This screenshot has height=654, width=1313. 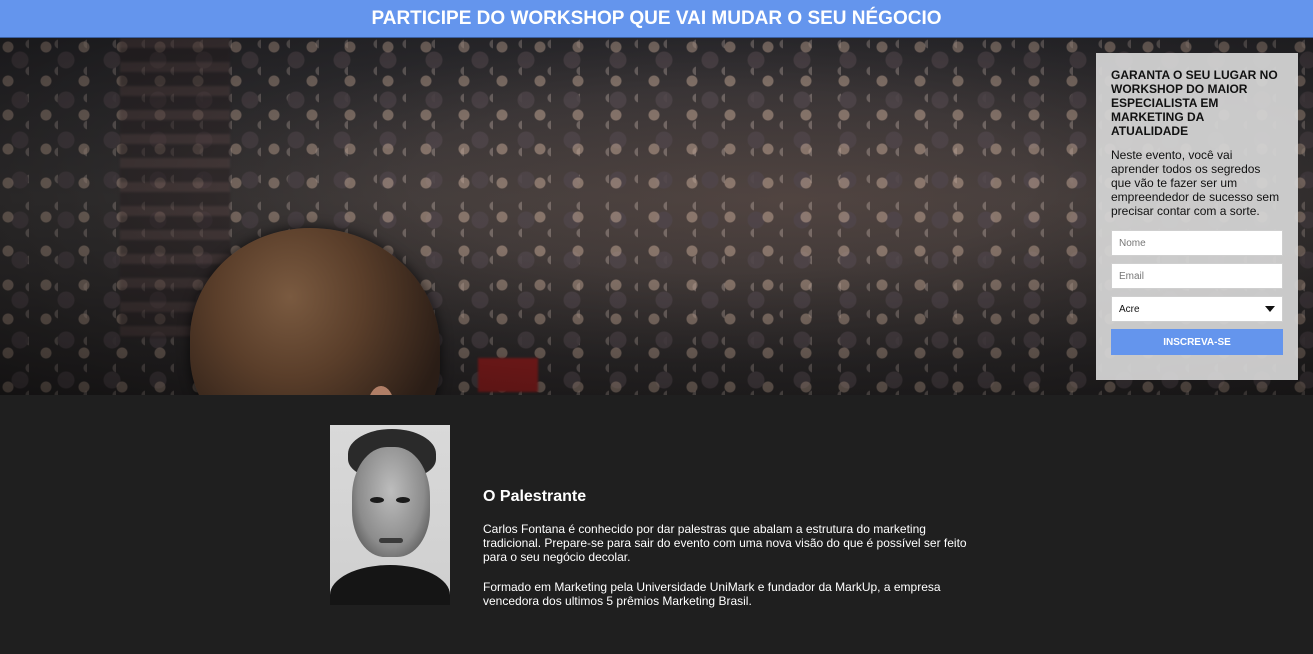 What do you see at coordinates (377, 500) in the screenshot?
I see `photo-left-eye` at bounding box center [377, 500].